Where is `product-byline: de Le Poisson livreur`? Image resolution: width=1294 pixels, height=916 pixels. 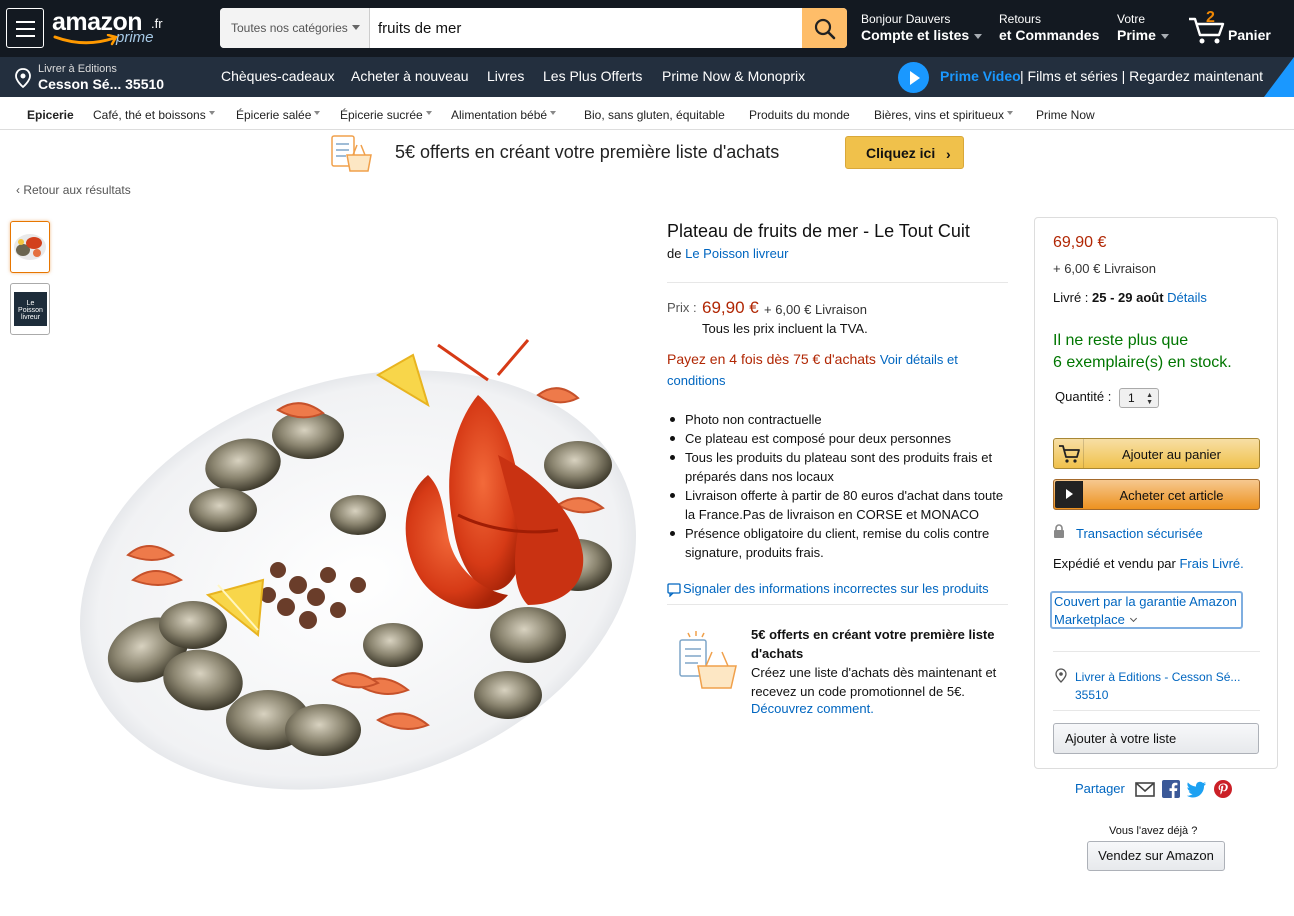
product-byline: de Le Poisson livreur is located at coordinates (727, 253).